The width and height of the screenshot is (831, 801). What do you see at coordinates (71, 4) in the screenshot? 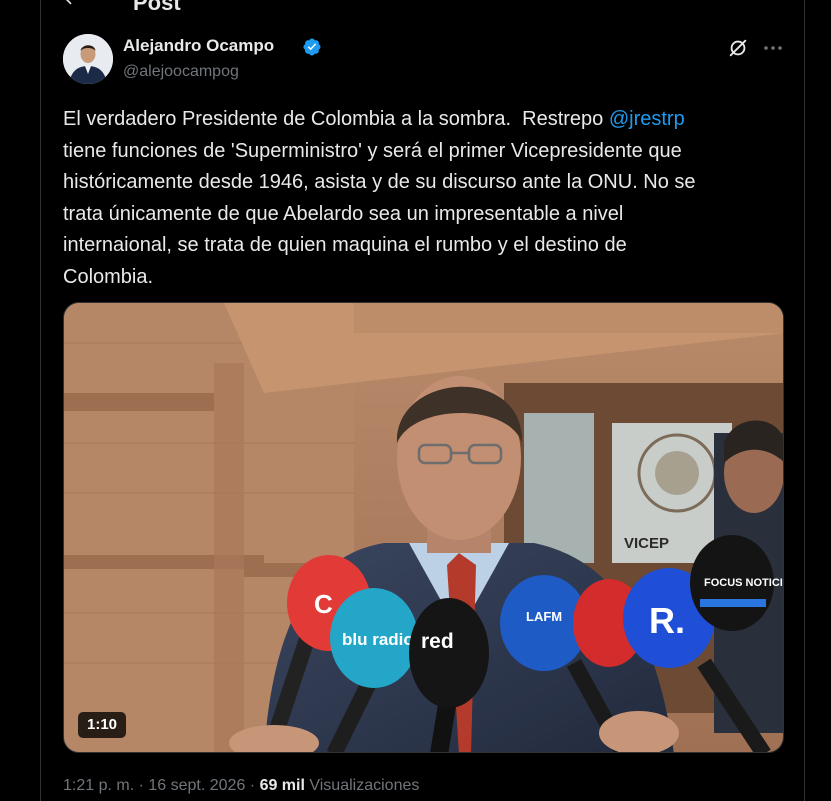
I see `back-arrow-icon` at bounding box center [71, 4].